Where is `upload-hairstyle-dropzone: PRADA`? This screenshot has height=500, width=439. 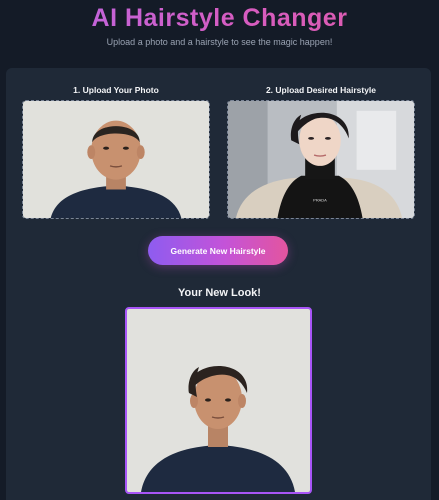 upload-hairstyle-dropzone: PRADA is located at coordinates (321, 159).